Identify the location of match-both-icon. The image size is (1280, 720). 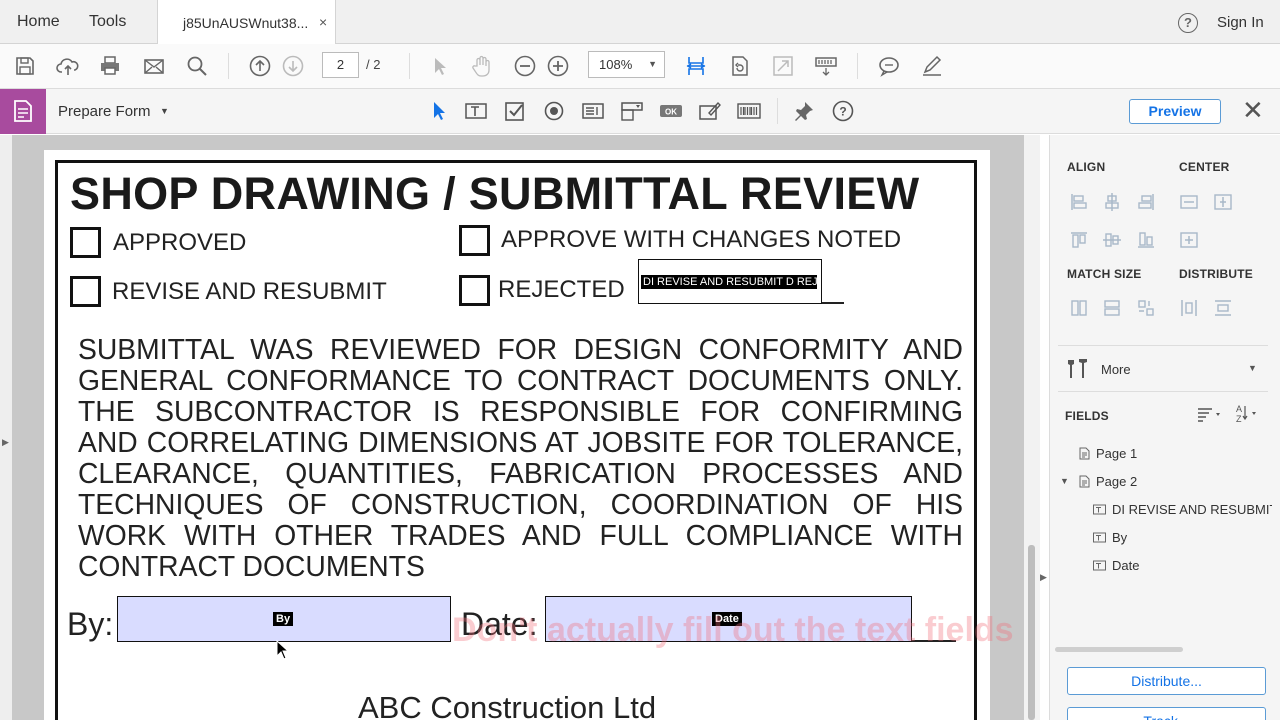
(1146, 308).